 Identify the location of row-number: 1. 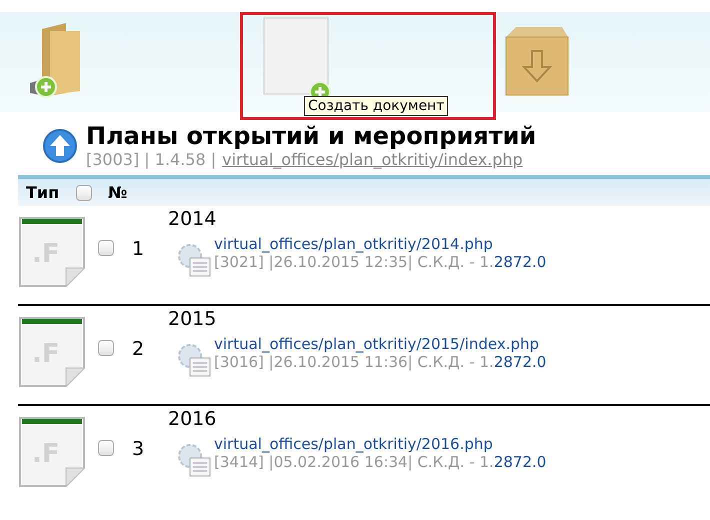
(139, 249).